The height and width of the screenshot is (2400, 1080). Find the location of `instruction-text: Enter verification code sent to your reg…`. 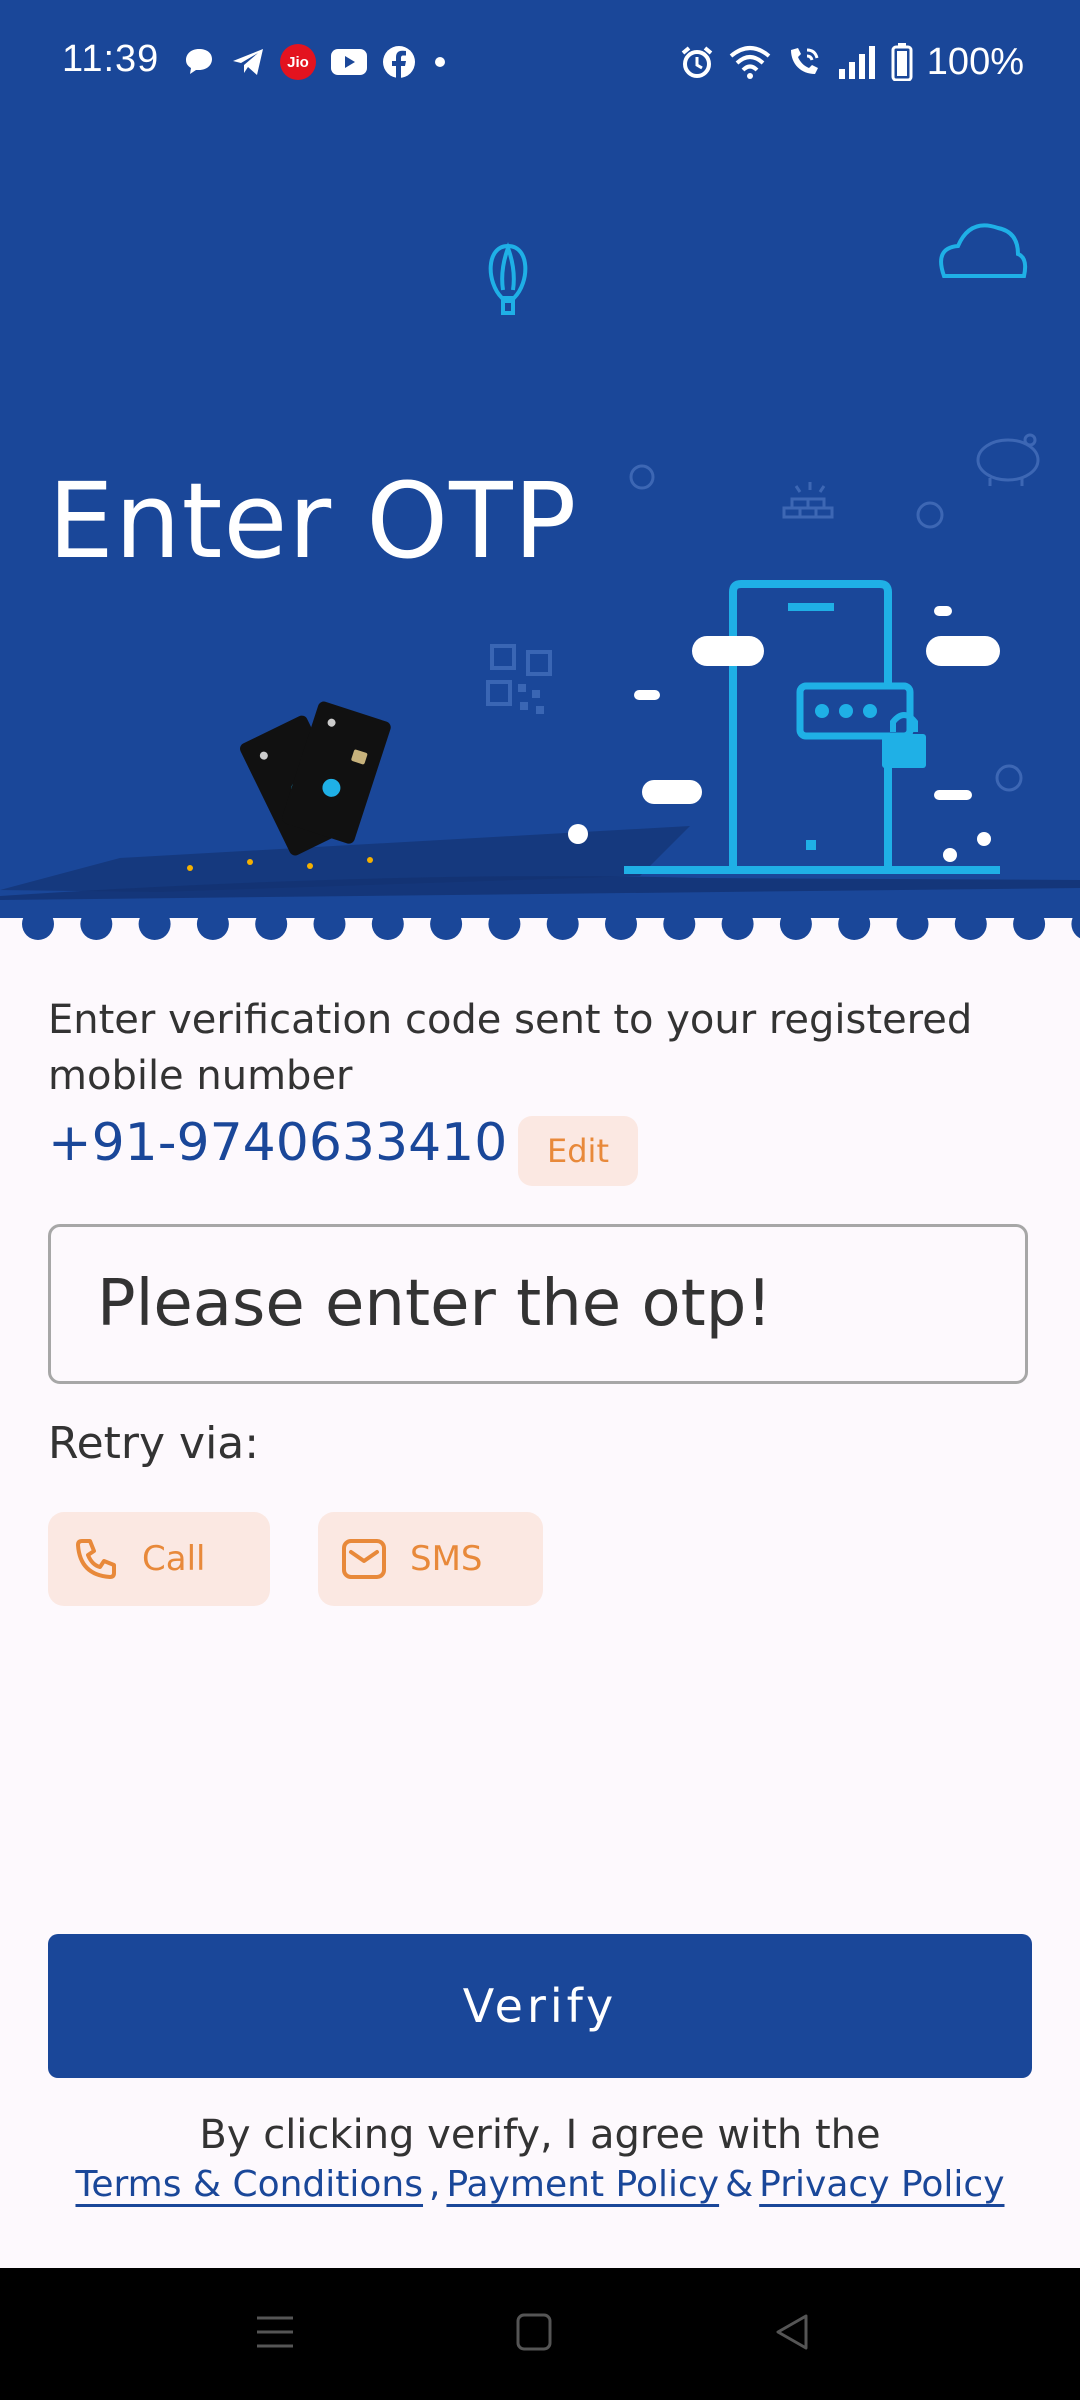

instruction-text: Enter verification code sent to your reg… is located at coordinates (510, 1048).